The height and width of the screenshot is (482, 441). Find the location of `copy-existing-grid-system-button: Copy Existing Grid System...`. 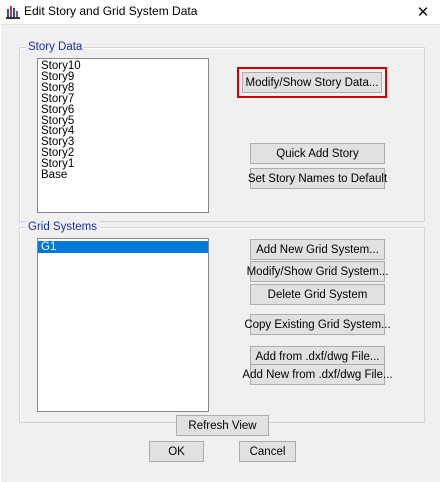

copy-existing-grid-system-button: Copy Existing Grid System... is located at coordinates (317, 324).